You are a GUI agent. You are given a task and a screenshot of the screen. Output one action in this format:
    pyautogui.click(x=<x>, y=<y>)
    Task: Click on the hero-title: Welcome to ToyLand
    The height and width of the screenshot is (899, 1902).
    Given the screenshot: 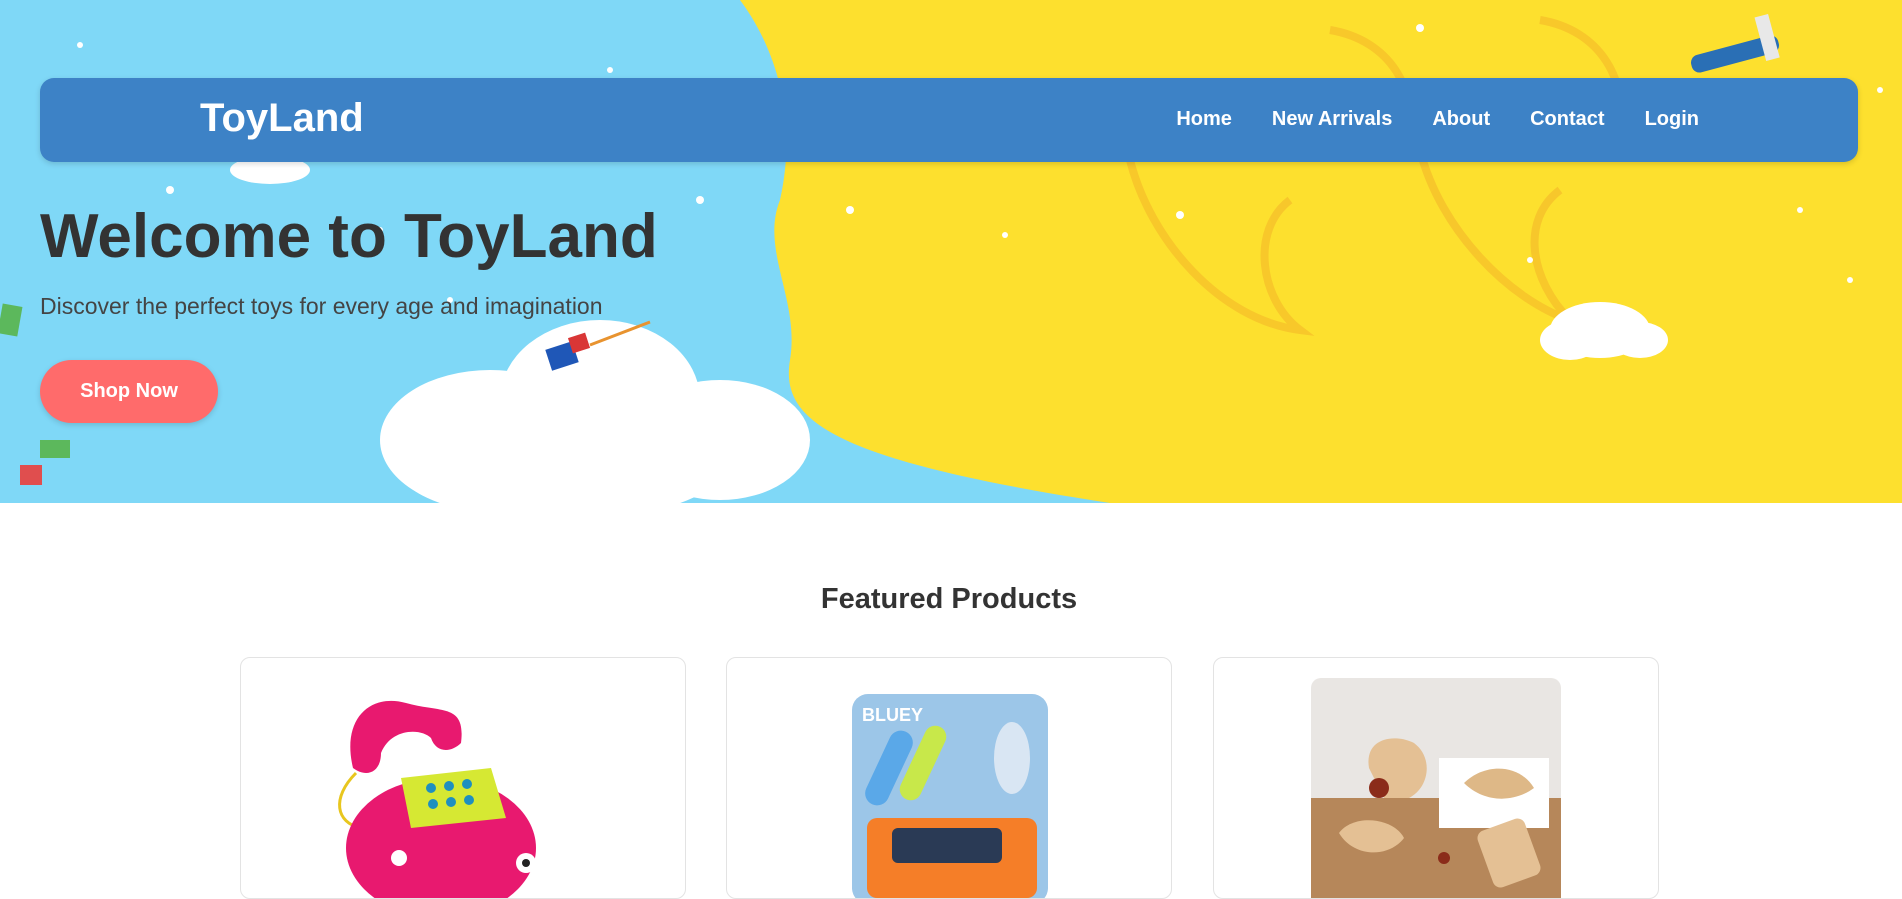 What is the action you would take?
    pyautogui.click(x=349, y=236)
    